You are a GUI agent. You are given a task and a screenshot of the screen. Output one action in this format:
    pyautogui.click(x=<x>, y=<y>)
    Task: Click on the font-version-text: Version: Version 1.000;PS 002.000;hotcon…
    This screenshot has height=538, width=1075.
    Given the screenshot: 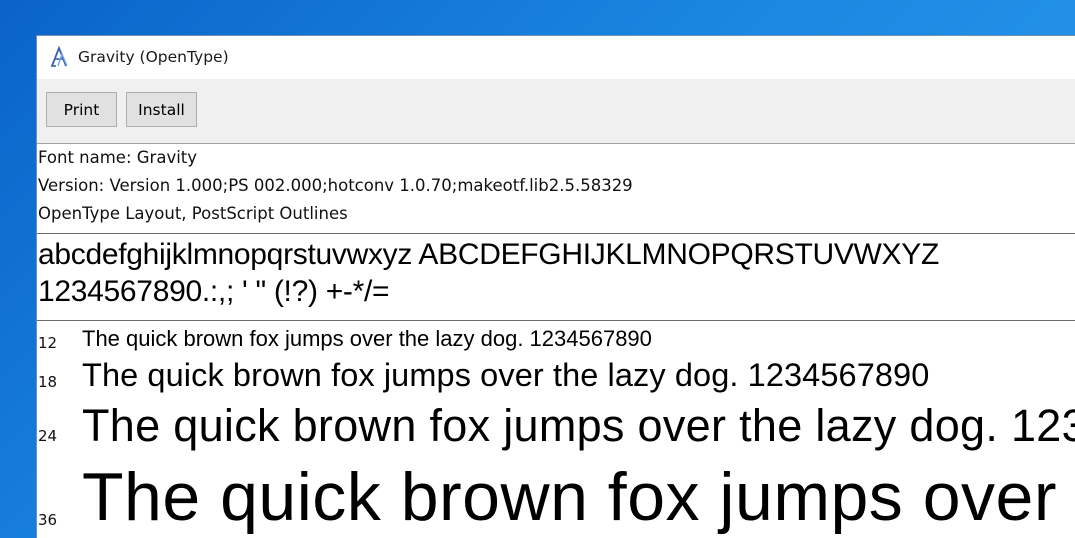 What is the action you would take?
    pyautogui.click(x=335, y=185)
    